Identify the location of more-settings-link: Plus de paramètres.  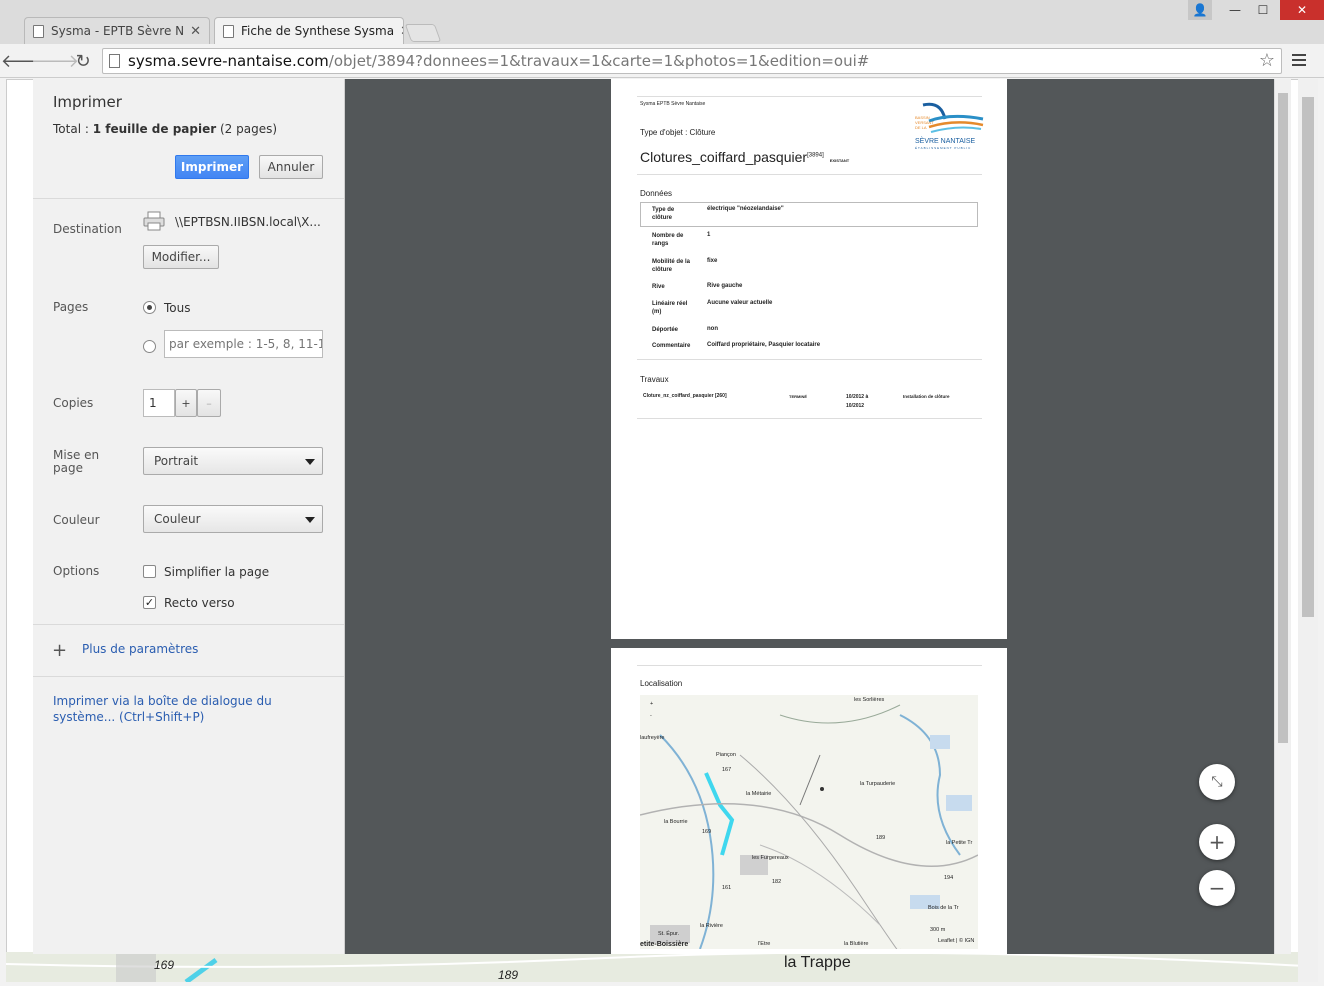
(140, 649).